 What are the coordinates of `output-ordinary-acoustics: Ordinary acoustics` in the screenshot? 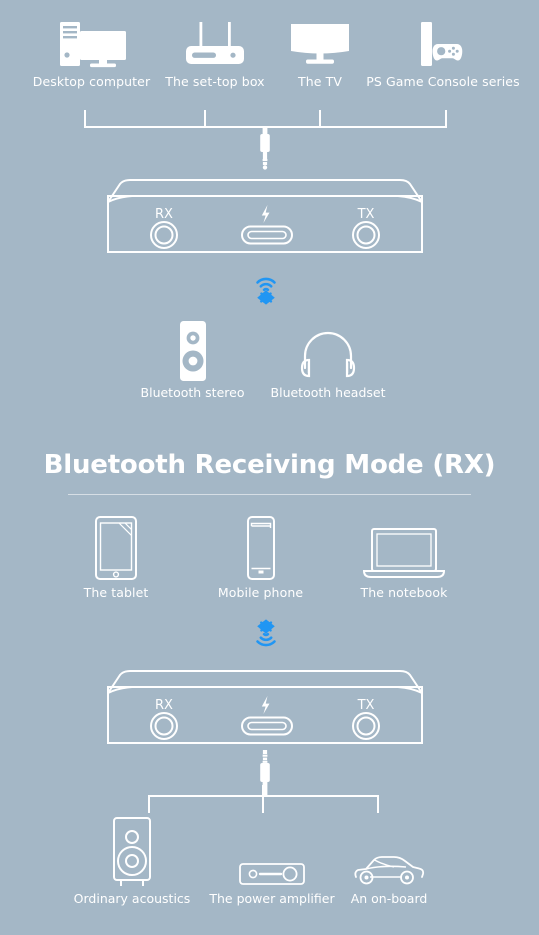 It's located at (132, 861).